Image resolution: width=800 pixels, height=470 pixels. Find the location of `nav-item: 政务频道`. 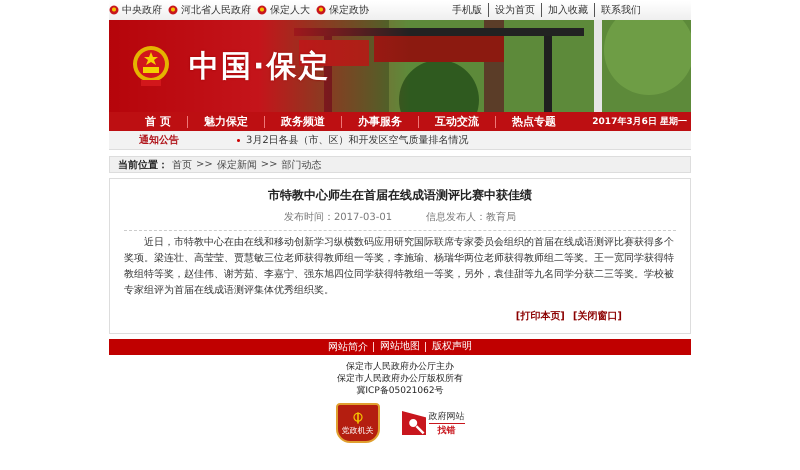

nav-item: 政务频道 is located at coordinates (302, 121).